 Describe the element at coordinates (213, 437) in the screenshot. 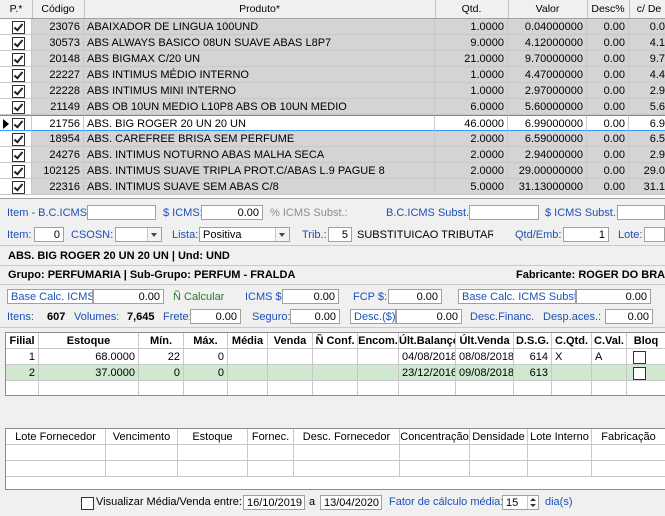

I see `lots-col-header: Estoque` at that location.